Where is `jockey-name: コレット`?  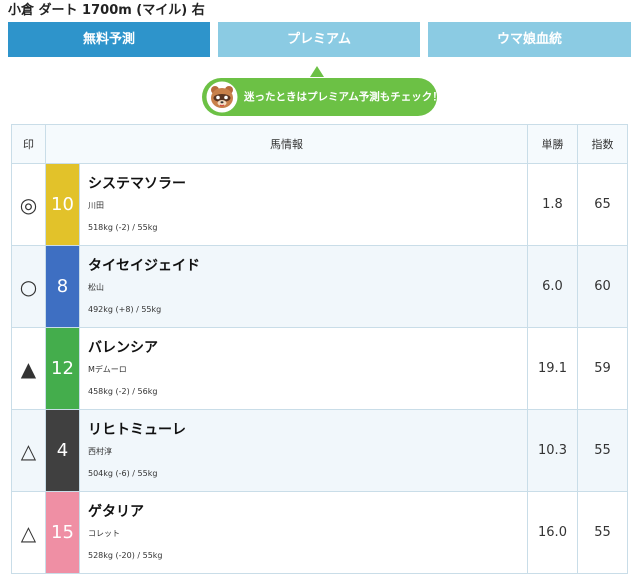
jockey-name: コレット is located at coordinates (104, 533).